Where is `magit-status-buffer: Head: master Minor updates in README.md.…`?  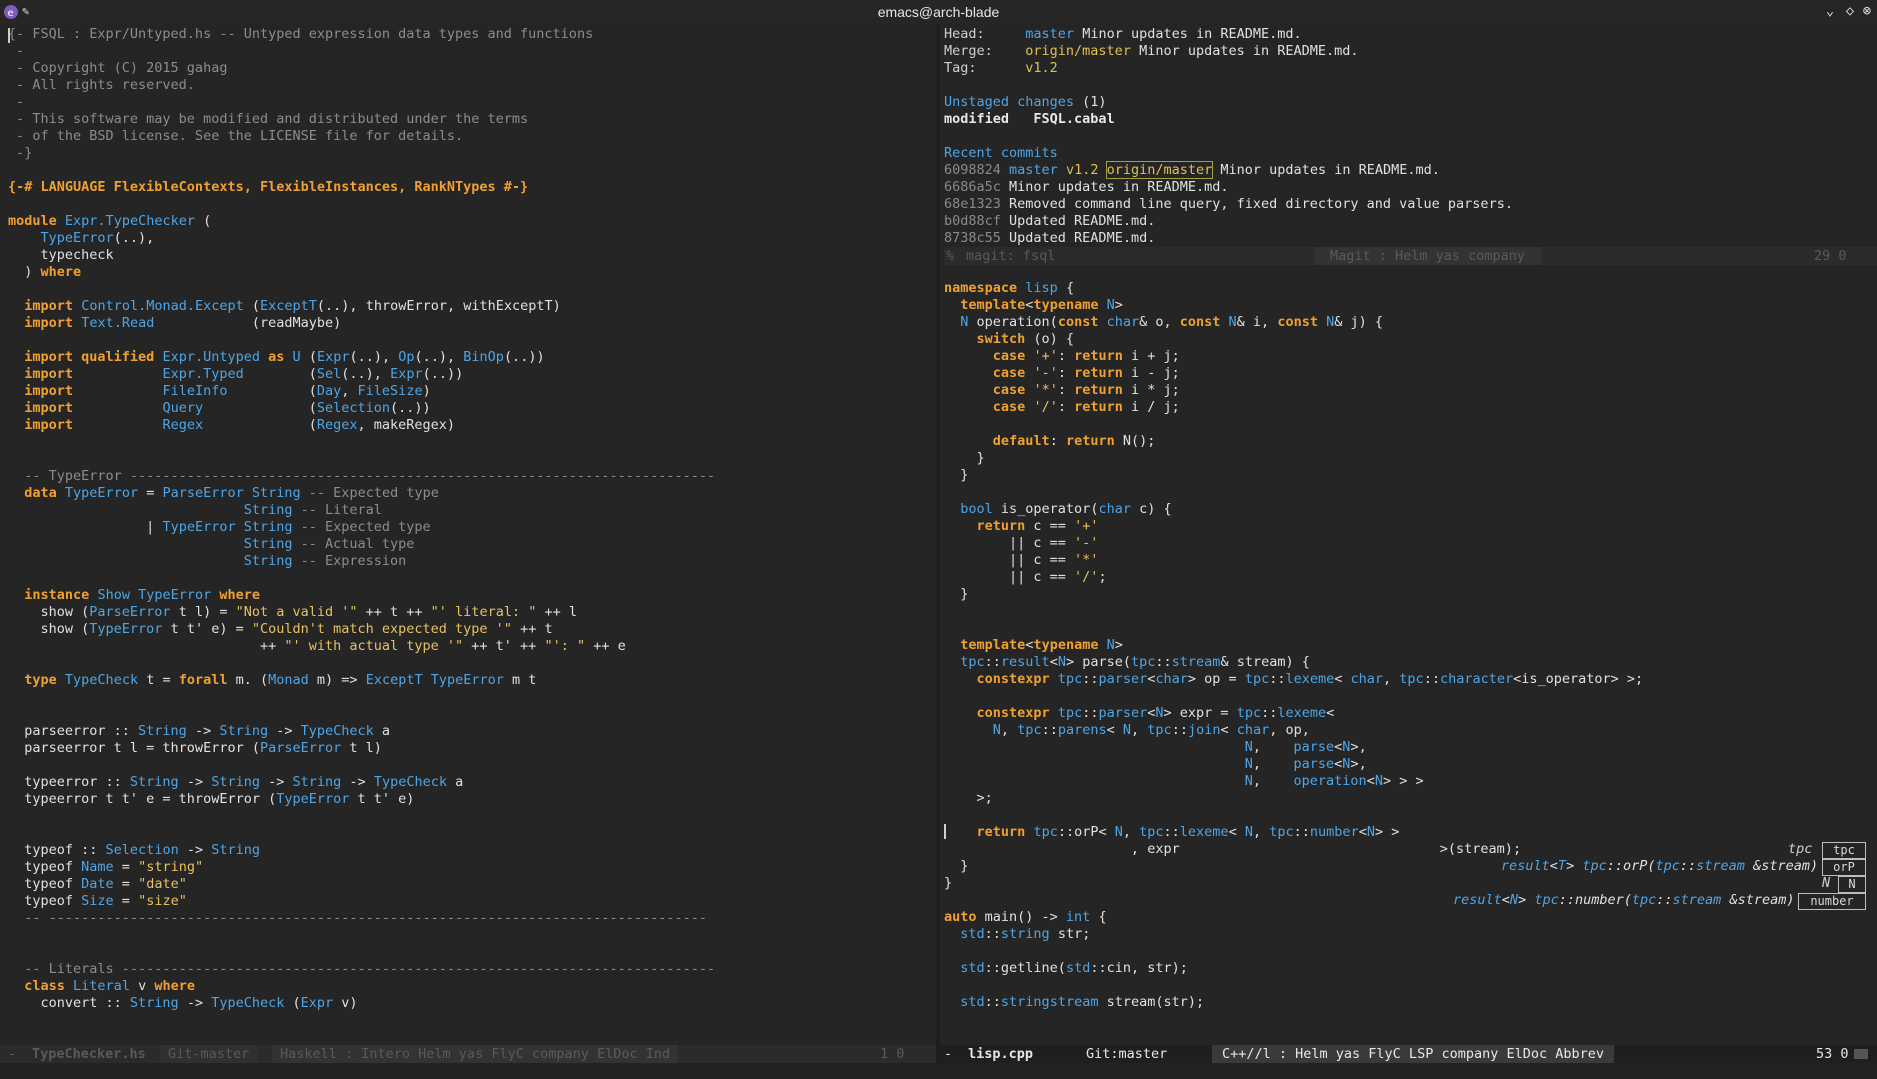 magit-status-buffer: Head: master Minor updates in README.md.… is located at coordinates (1409, 136).